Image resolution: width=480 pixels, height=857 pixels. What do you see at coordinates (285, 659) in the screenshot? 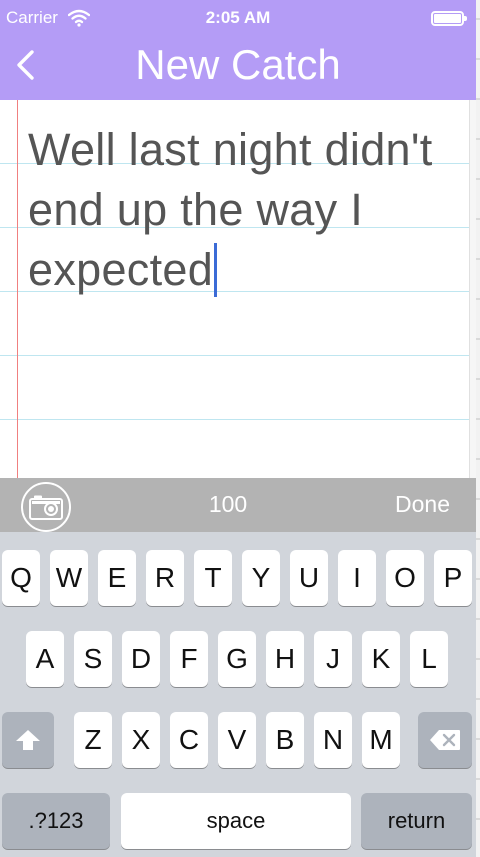
I see `key-h: H` at bounding box center [285, 659].